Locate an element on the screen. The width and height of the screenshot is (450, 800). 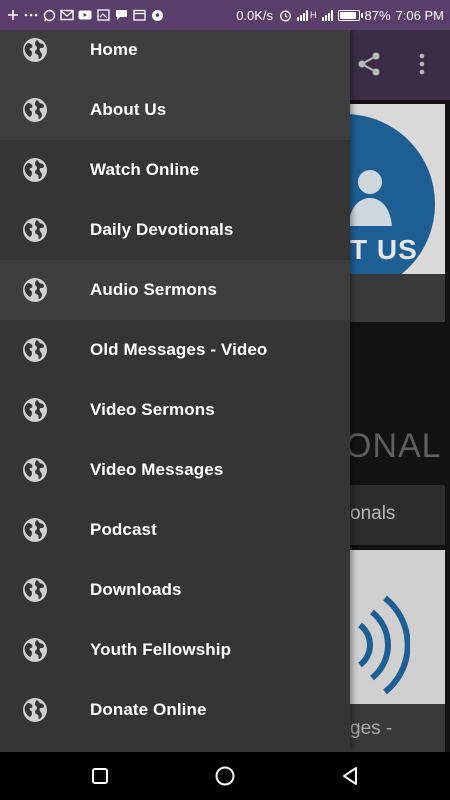
menu-item-label: Donate Online is located at coordinates (148, 709).